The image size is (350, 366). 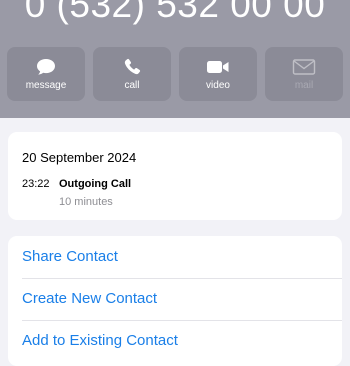 What do you see at coordinates (95, 184) in the screenshot?
I see `call-type: Outgoing Call` at bounding box center [95, 184].